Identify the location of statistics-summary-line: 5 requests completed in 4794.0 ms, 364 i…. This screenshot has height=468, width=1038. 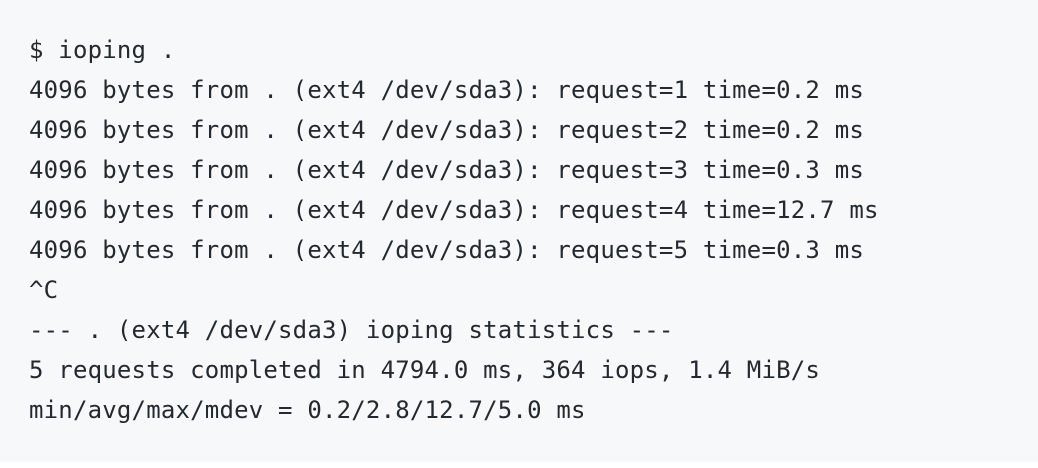
(425, 370).